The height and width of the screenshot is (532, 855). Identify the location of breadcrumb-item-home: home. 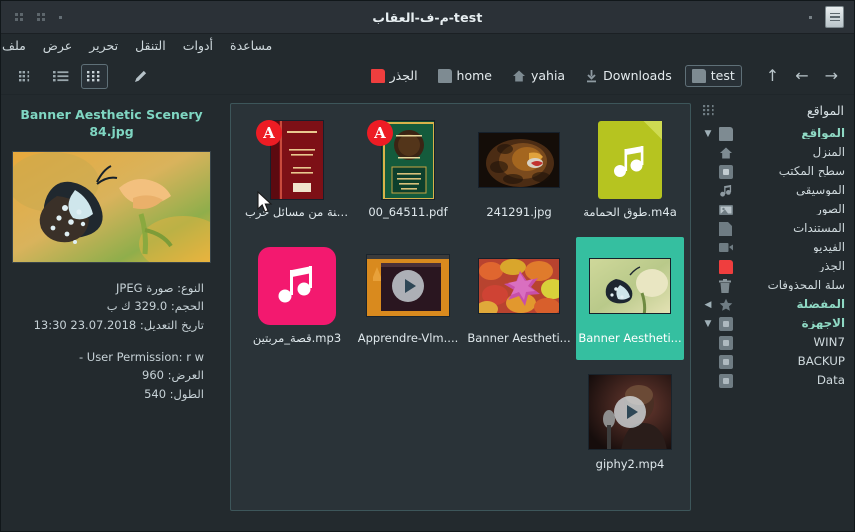
(465, 76).